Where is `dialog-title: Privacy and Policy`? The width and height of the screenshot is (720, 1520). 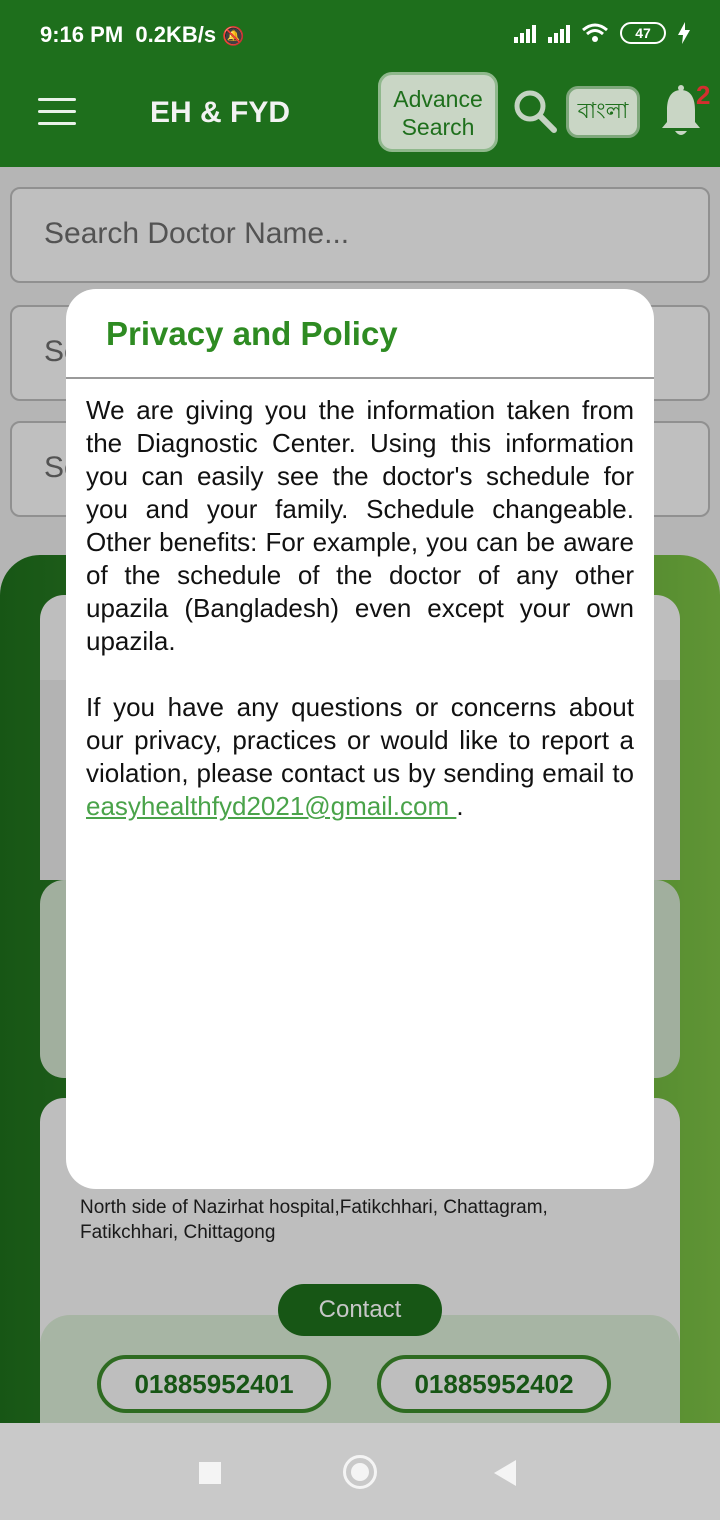
dialog-title: Privacy and Policy is located at coordinates (252, 333).